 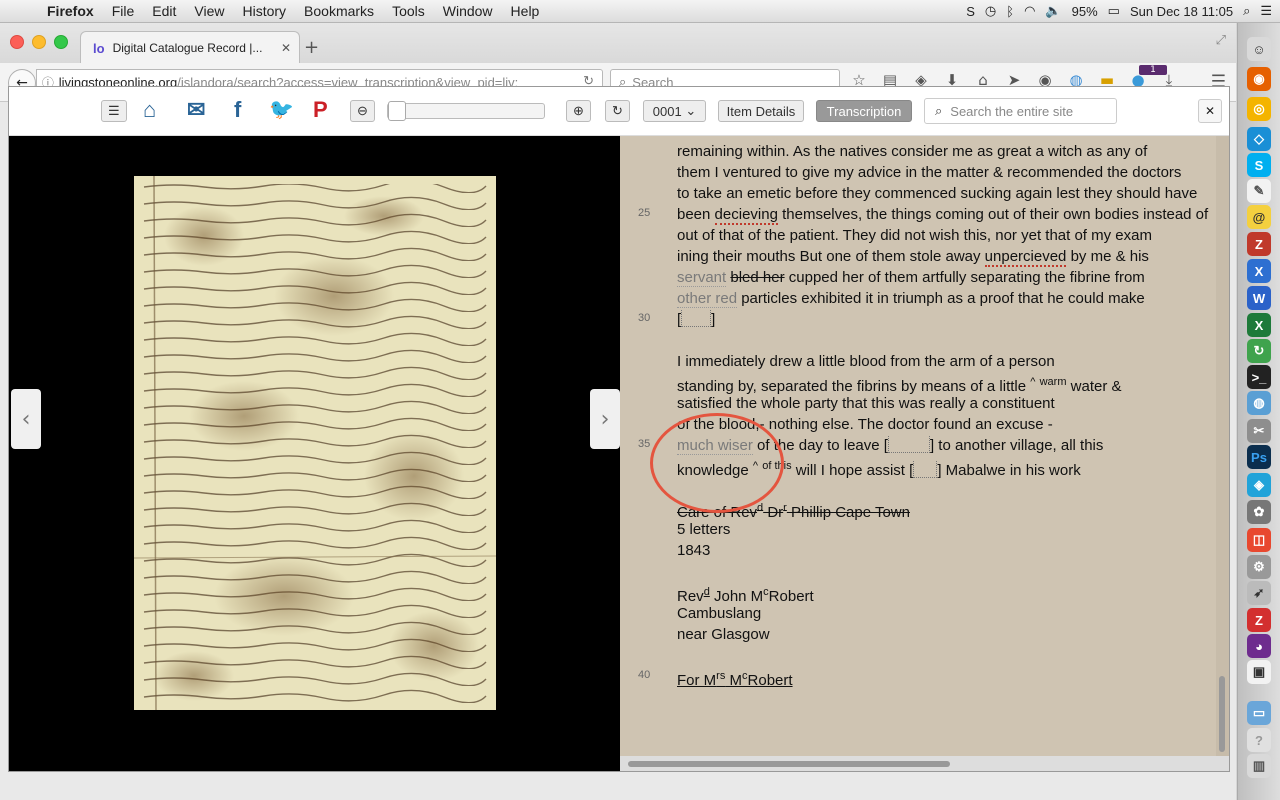 I want to click on fullscreen-icon: ⤢, so click(x=1221, y=40).